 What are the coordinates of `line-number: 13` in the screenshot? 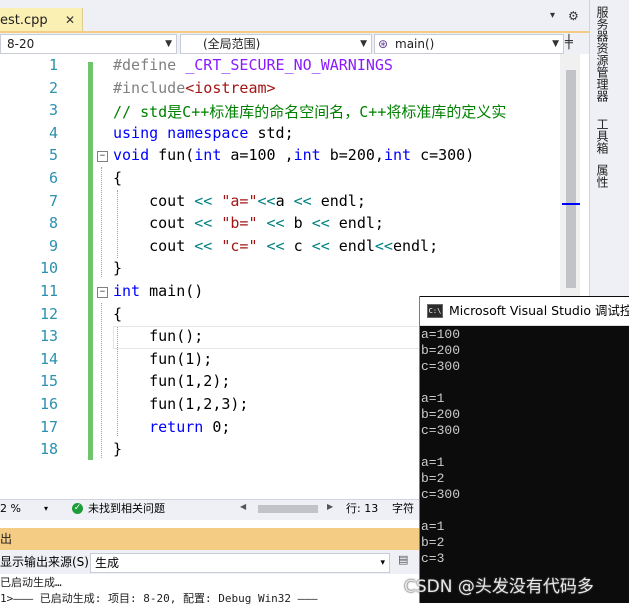 It's located at (48, 336).